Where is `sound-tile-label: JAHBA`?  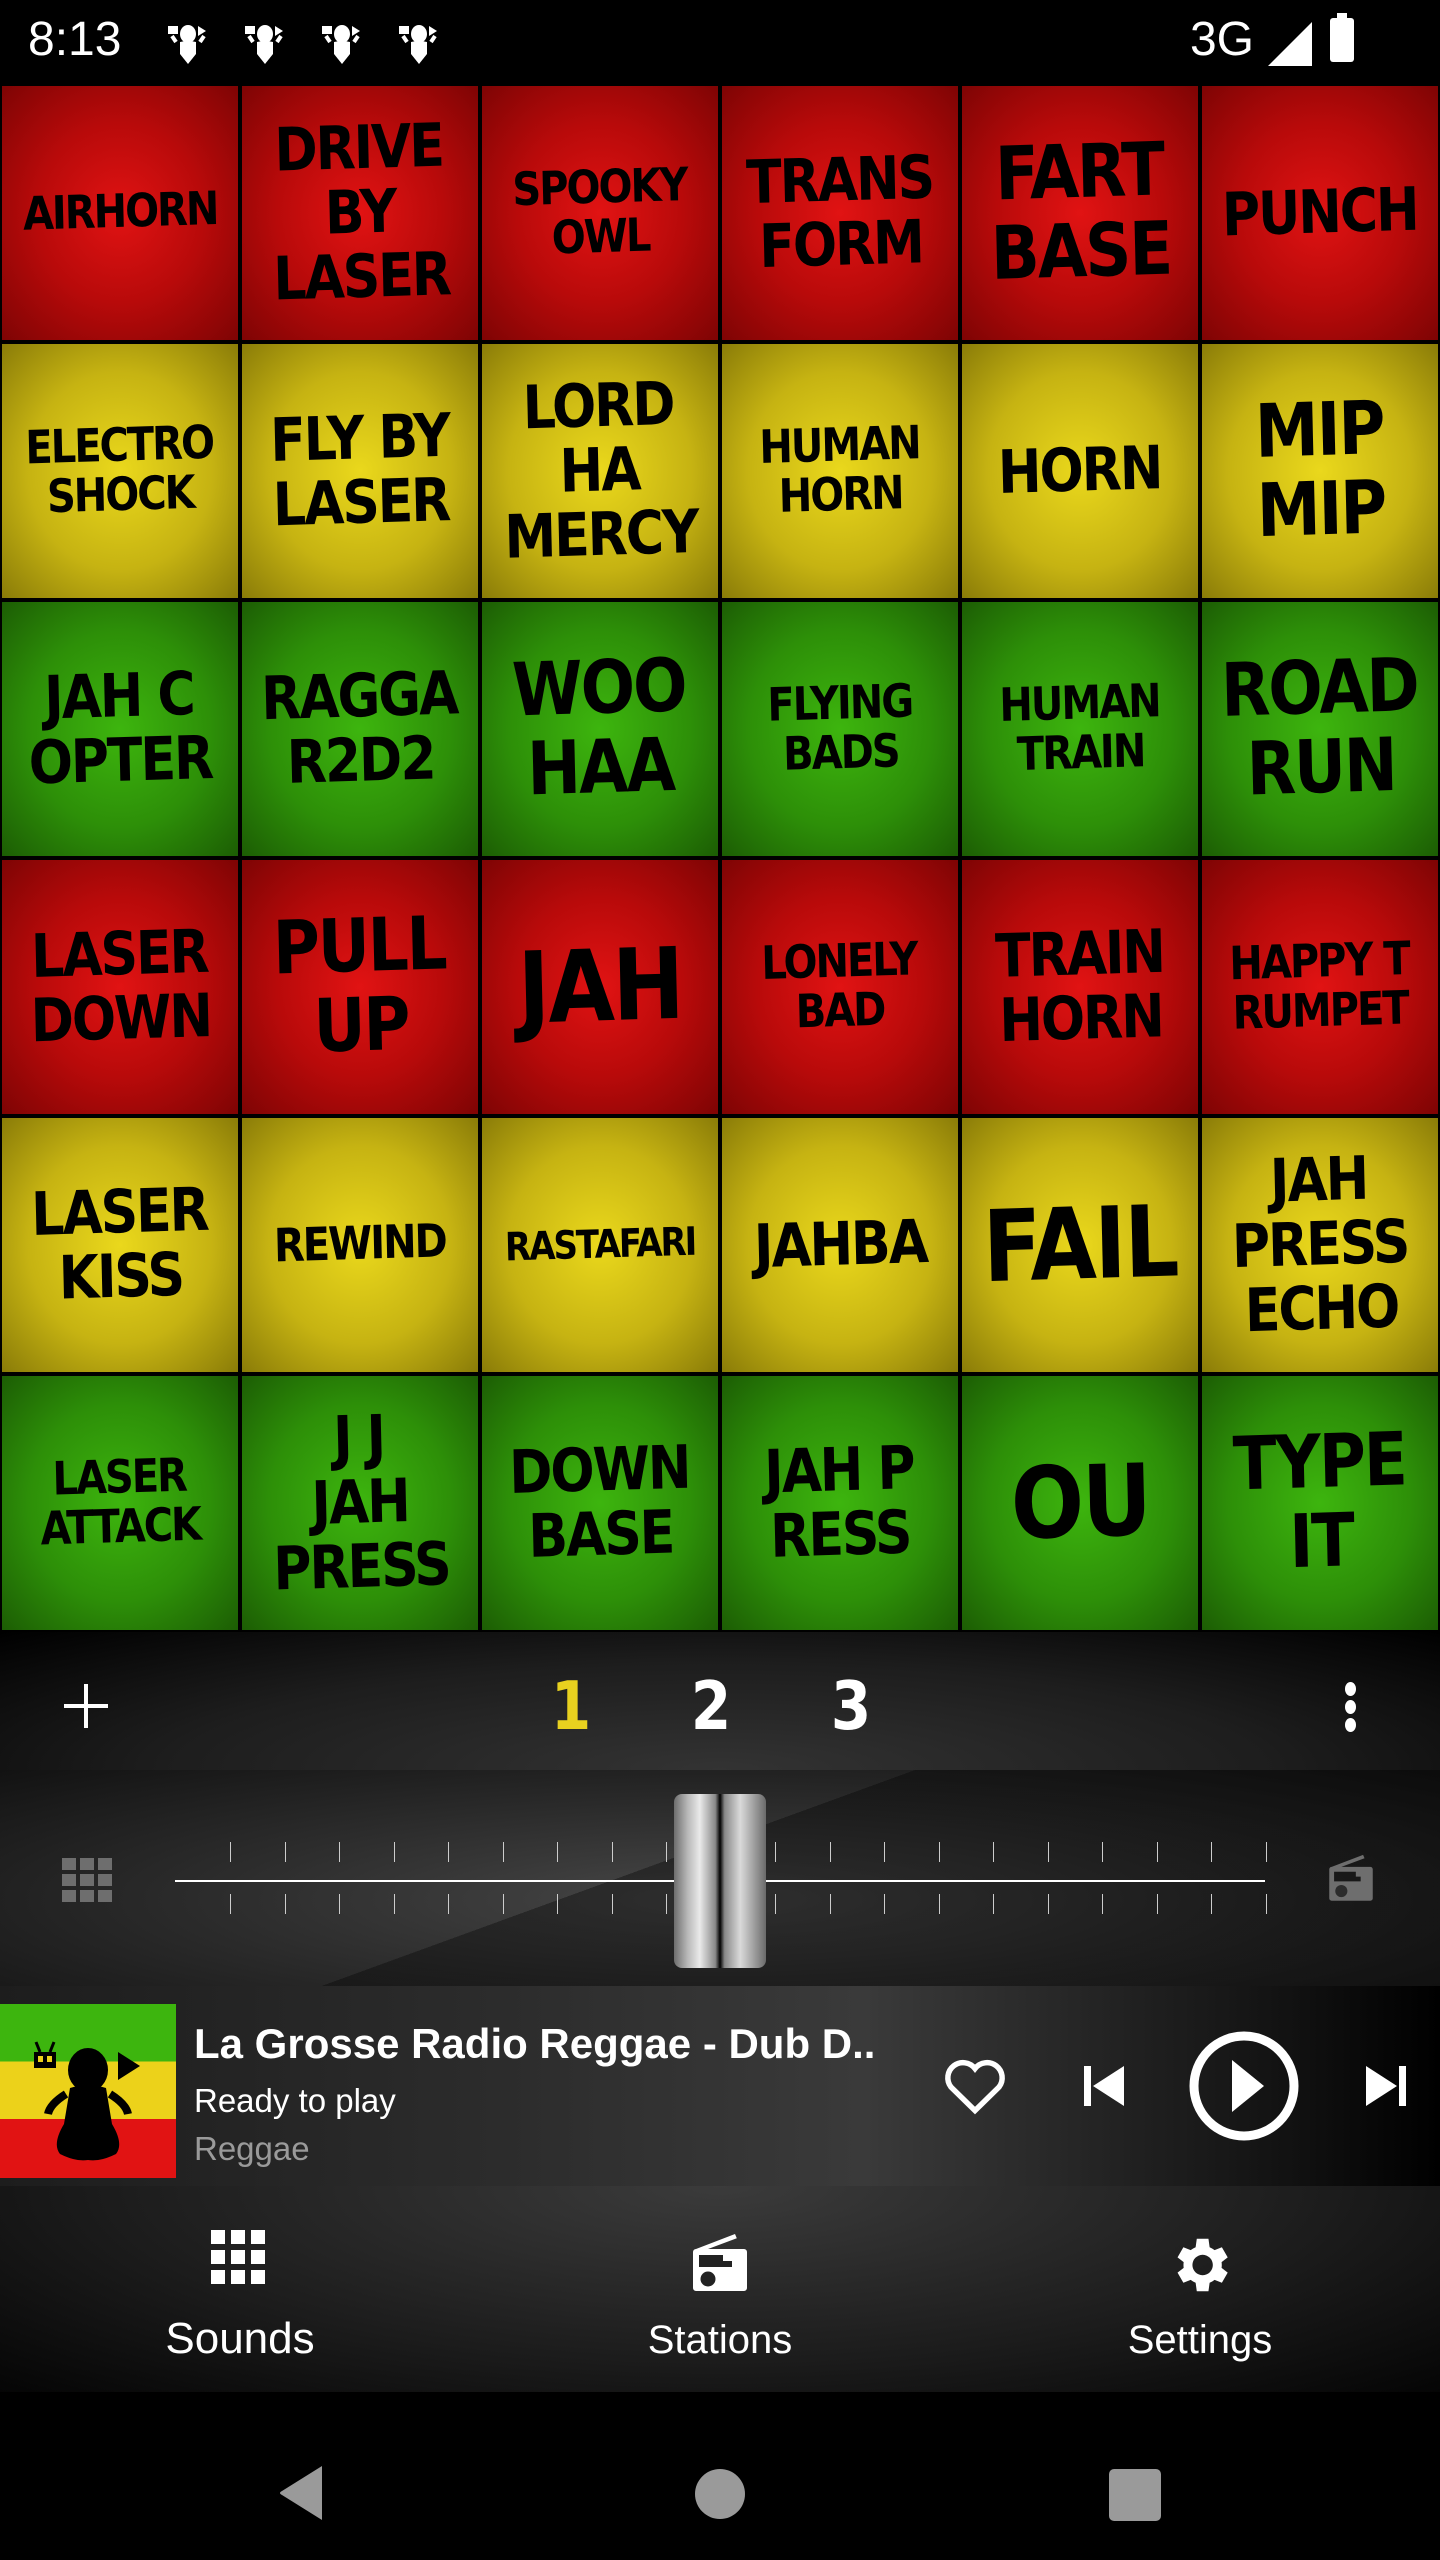 sound-tile-label: JAHBA is located at coordinates (840, 1245).